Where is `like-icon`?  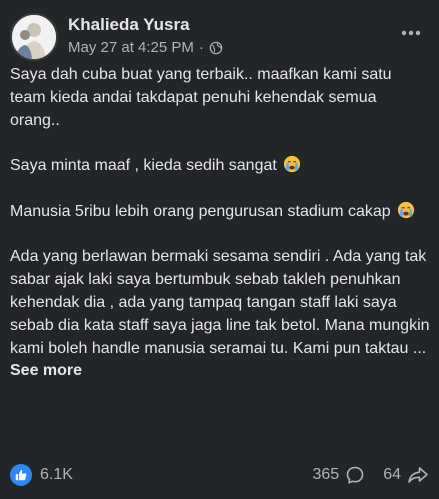
like-icon is located at coordinates (21, 475).